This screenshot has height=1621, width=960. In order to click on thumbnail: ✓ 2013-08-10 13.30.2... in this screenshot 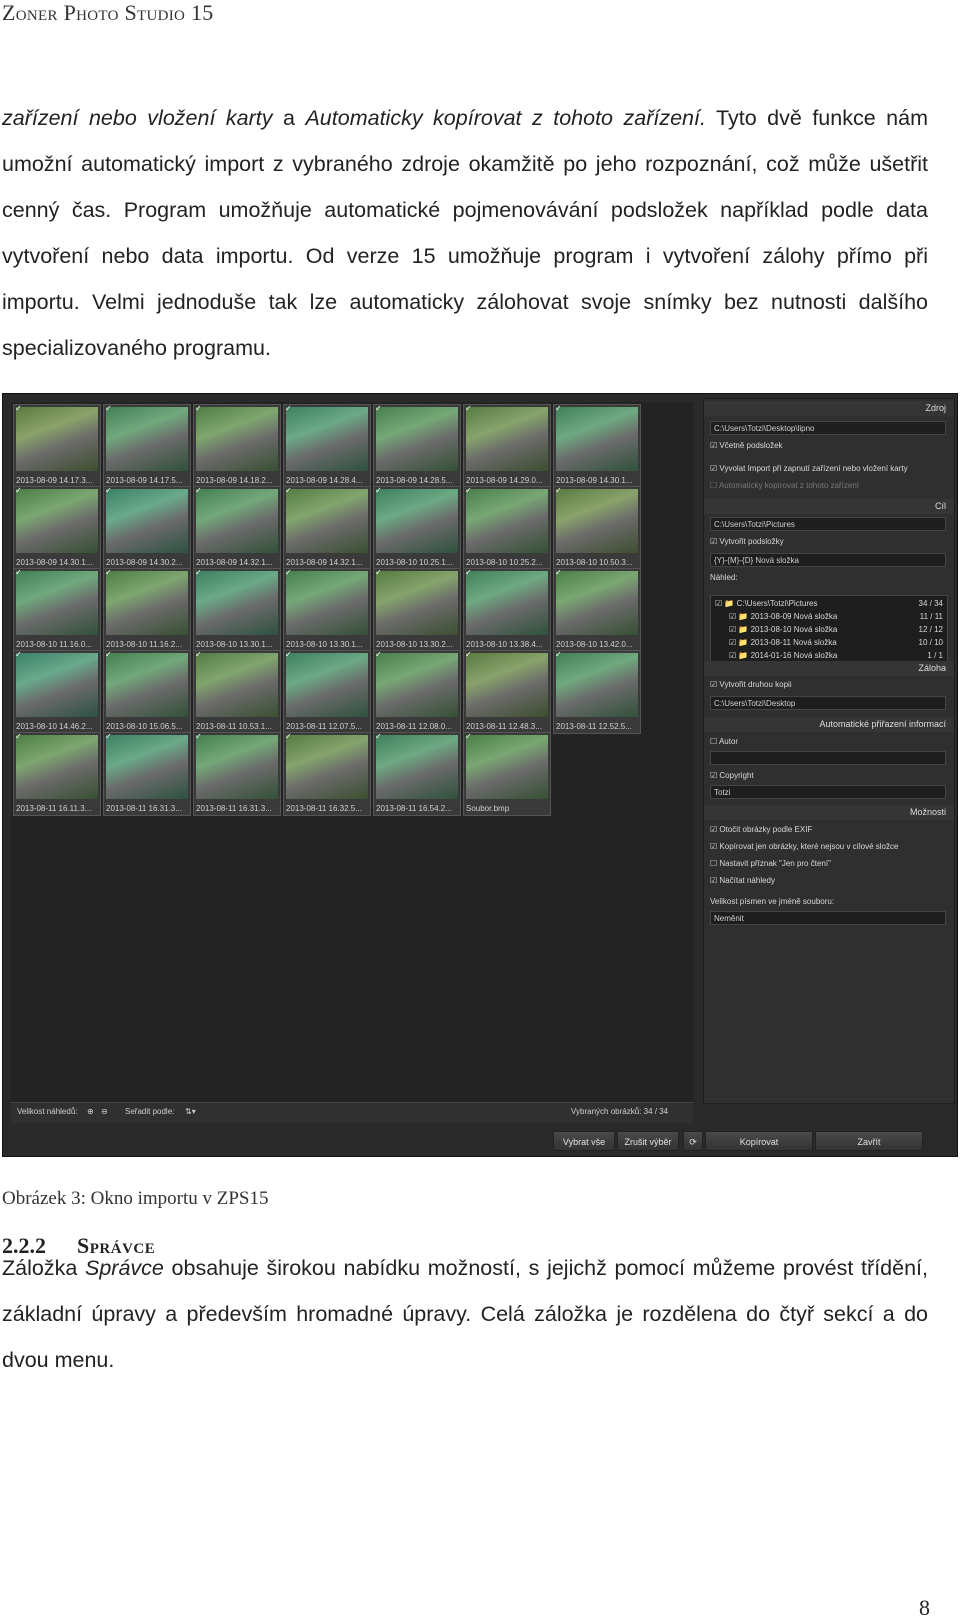, I will do `click(417, 610)`.